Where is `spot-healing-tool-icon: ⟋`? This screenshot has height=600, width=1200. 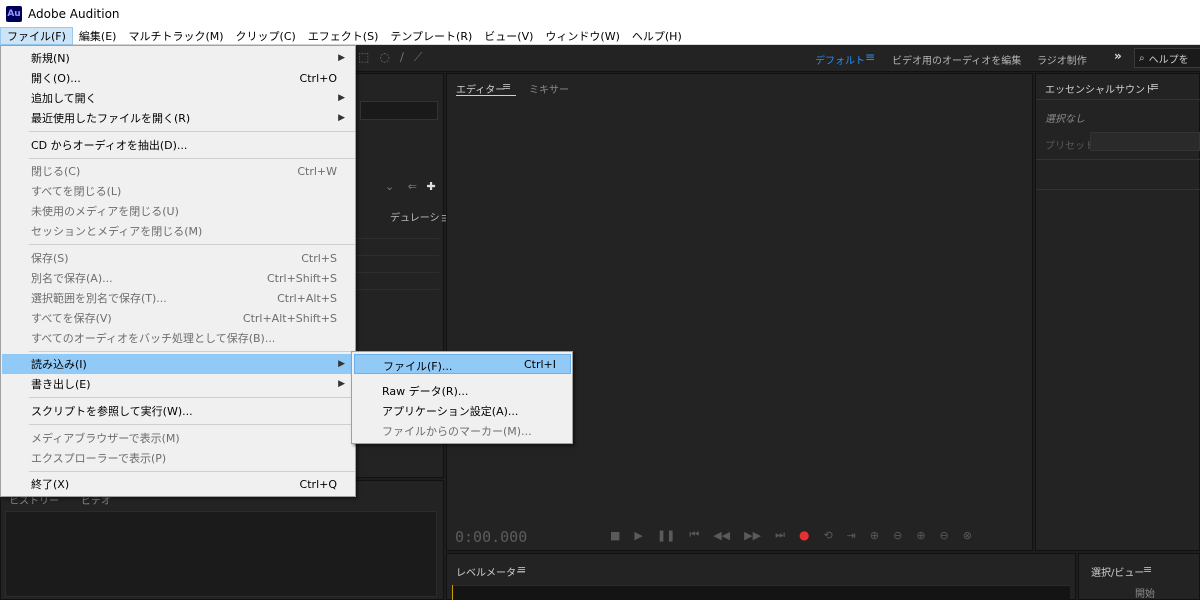
spot-healing-tool-icon: ⟋ is located at coordinates (418, 57).